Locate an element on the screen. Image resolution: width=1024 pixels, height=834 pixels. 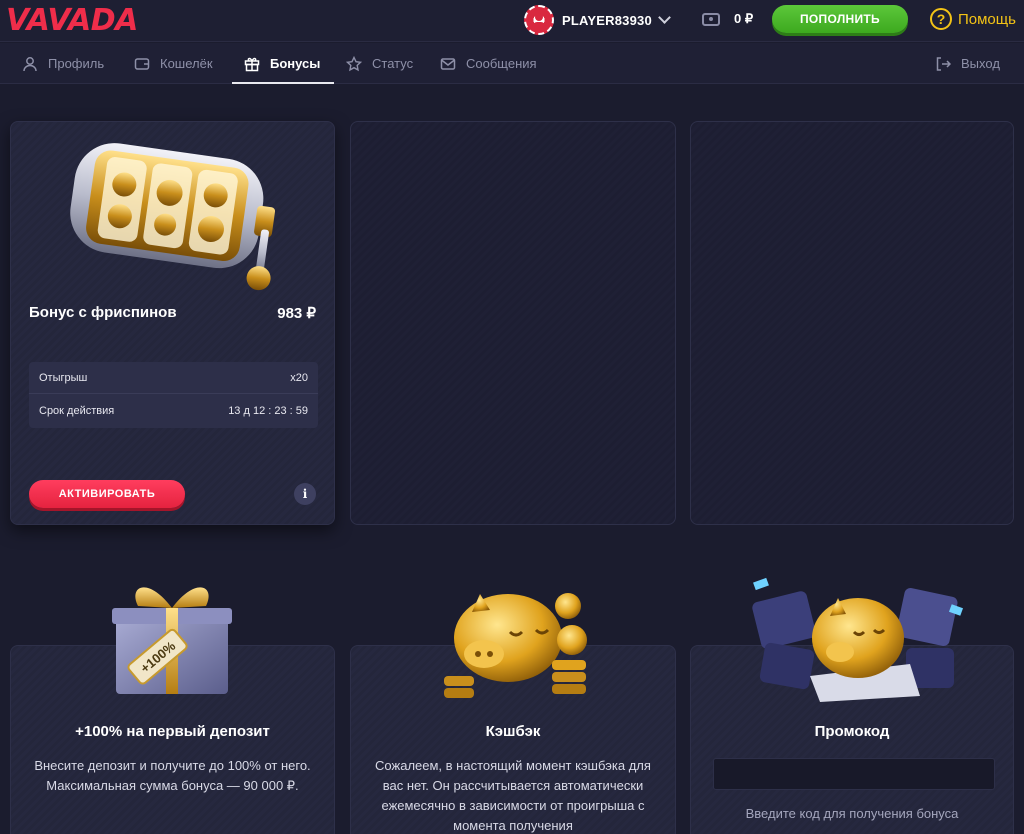
expiry-row: Срок действия 13 д 12 : 23 : 59 is located at coordinates (173, 411).